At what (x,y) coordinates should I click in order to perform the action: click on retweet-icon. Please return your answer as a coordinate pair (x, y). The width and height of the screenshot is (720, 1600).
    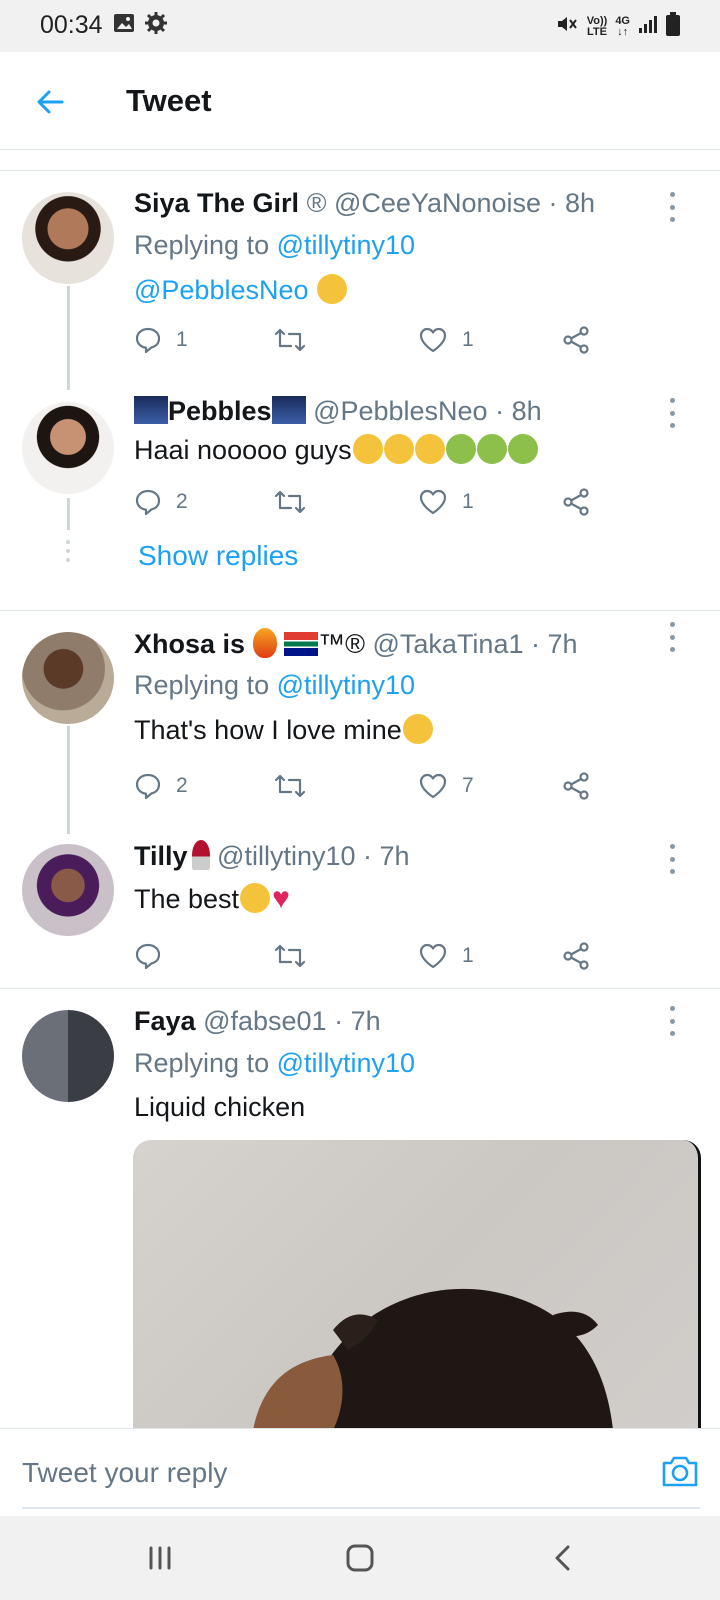
    Looking at the image, I should click on (290, 956).